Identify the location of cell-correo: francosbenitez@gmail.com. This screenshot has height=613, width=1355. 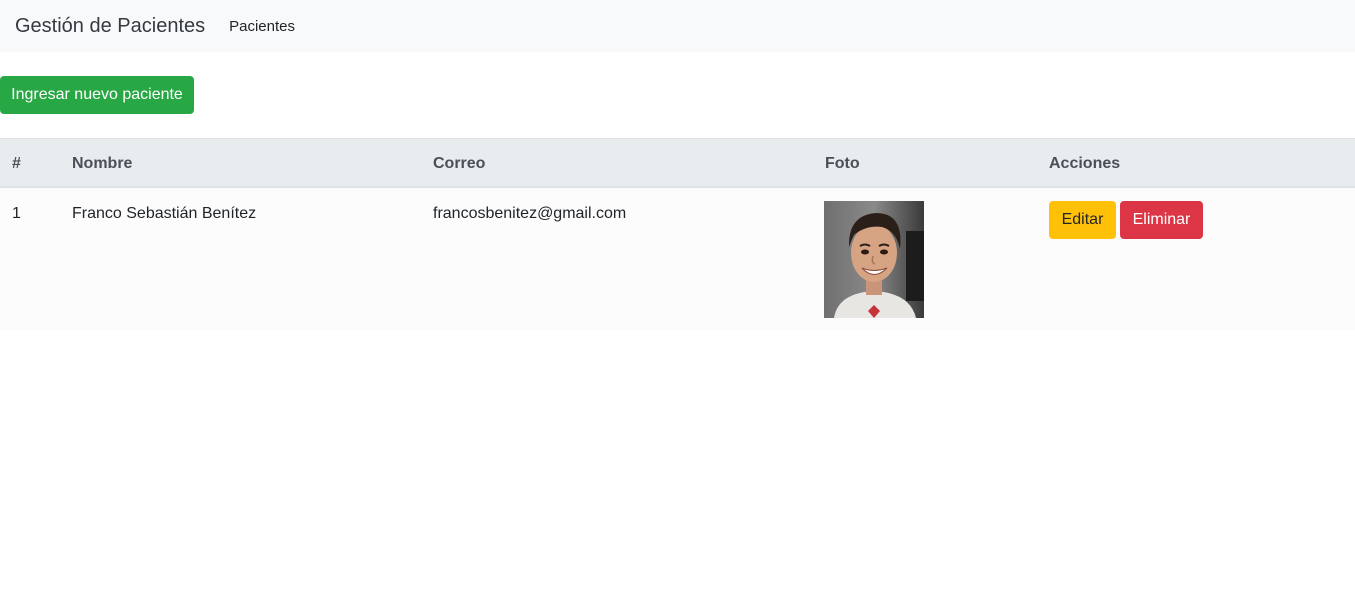
(530, 213).